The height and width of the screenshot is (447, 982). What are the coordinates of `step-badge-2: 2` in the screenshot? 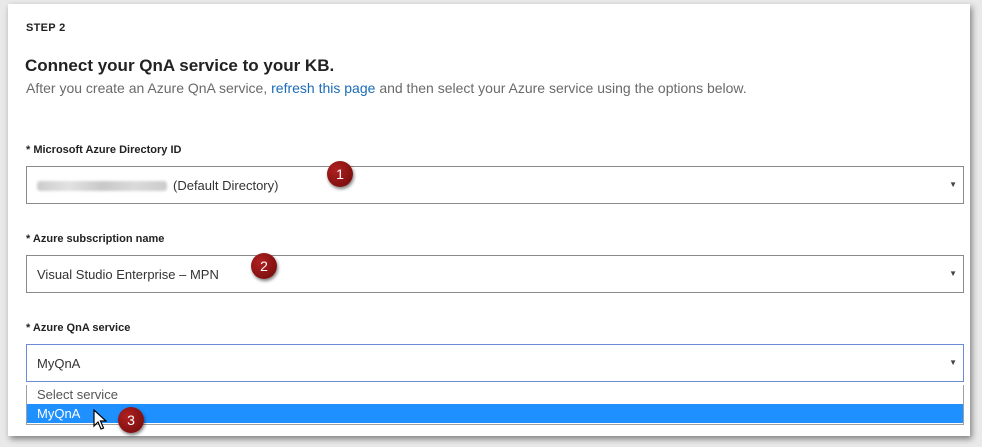 It's located at (264, 266).